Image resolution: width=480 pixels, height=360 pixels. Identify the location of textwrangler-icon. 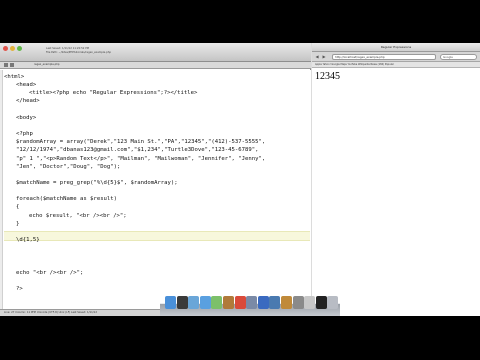
(310, 302).